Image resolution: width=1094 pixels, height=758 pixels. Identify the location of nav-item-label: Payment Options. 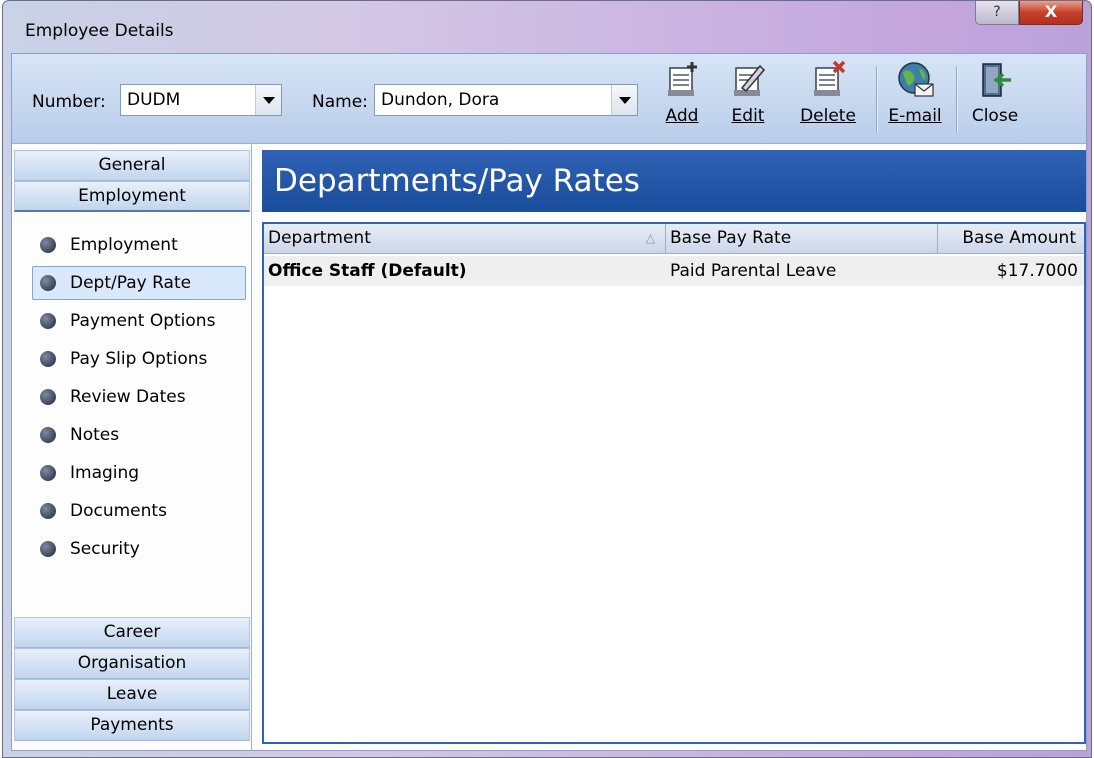
(143, 321).